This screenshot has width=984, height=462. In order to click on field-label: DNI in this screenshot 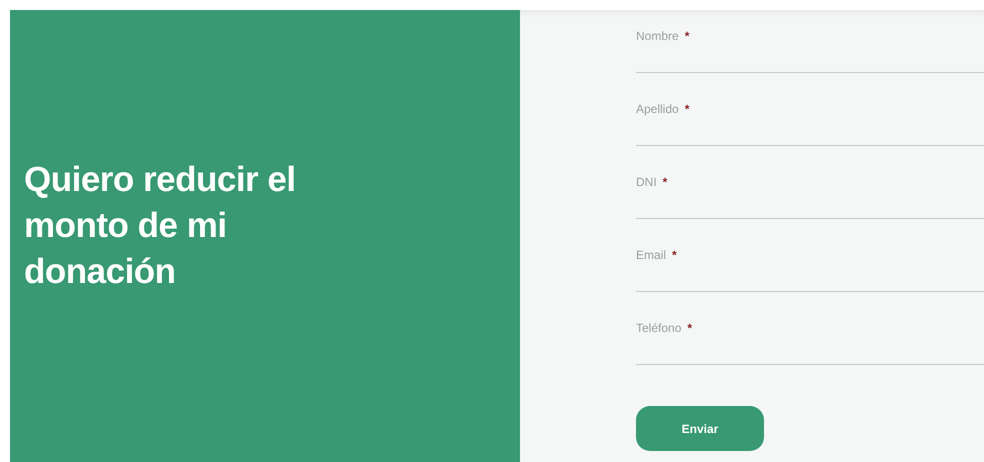, I will do `click(646, 182)`.